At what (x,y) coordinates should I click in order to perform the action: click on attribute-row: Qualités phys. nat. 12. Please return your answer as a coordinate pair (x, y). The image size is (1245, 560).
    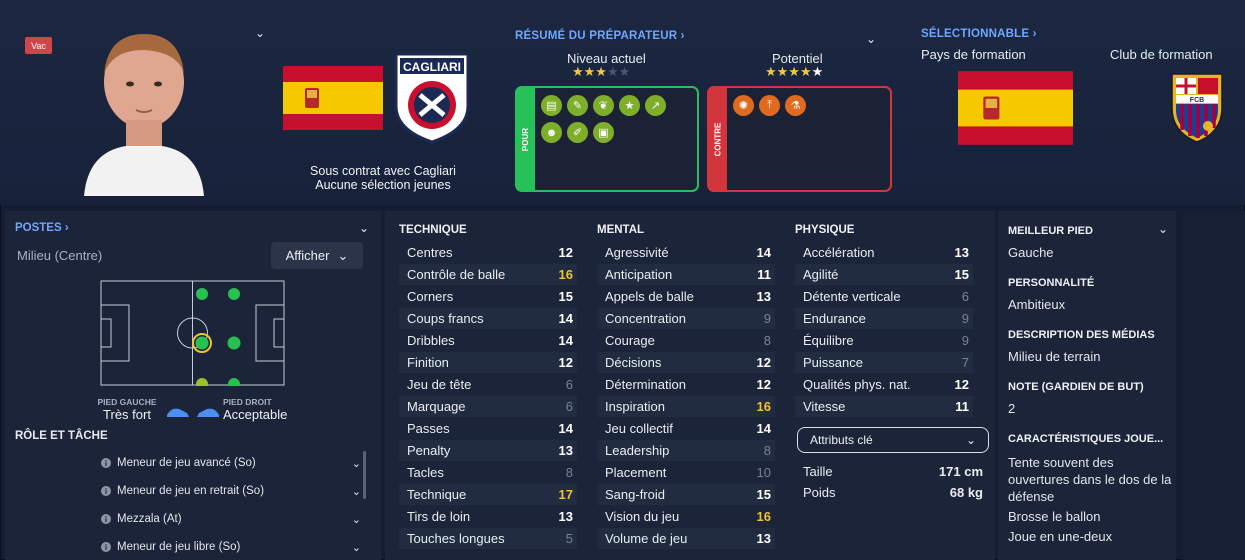
    Looking at the image, I should click on (884, 384).